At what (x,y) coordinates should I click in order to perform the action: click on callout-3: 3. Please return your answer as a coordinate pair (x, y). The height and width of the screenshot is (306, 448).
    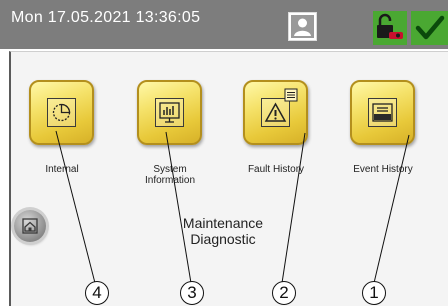
    Looking at the image, I should click on (192, 293).